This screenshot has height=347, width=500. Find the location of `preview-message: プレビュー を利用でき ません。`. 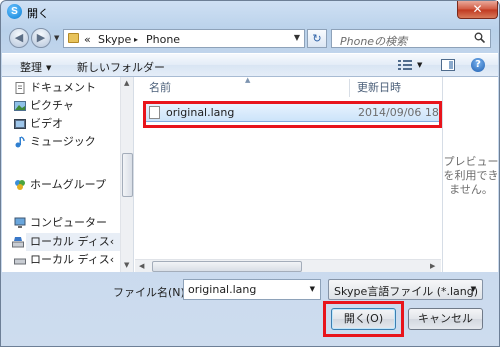

preview-message: プレビュー を利用でき ません。 is located at coordinates (471, 176).